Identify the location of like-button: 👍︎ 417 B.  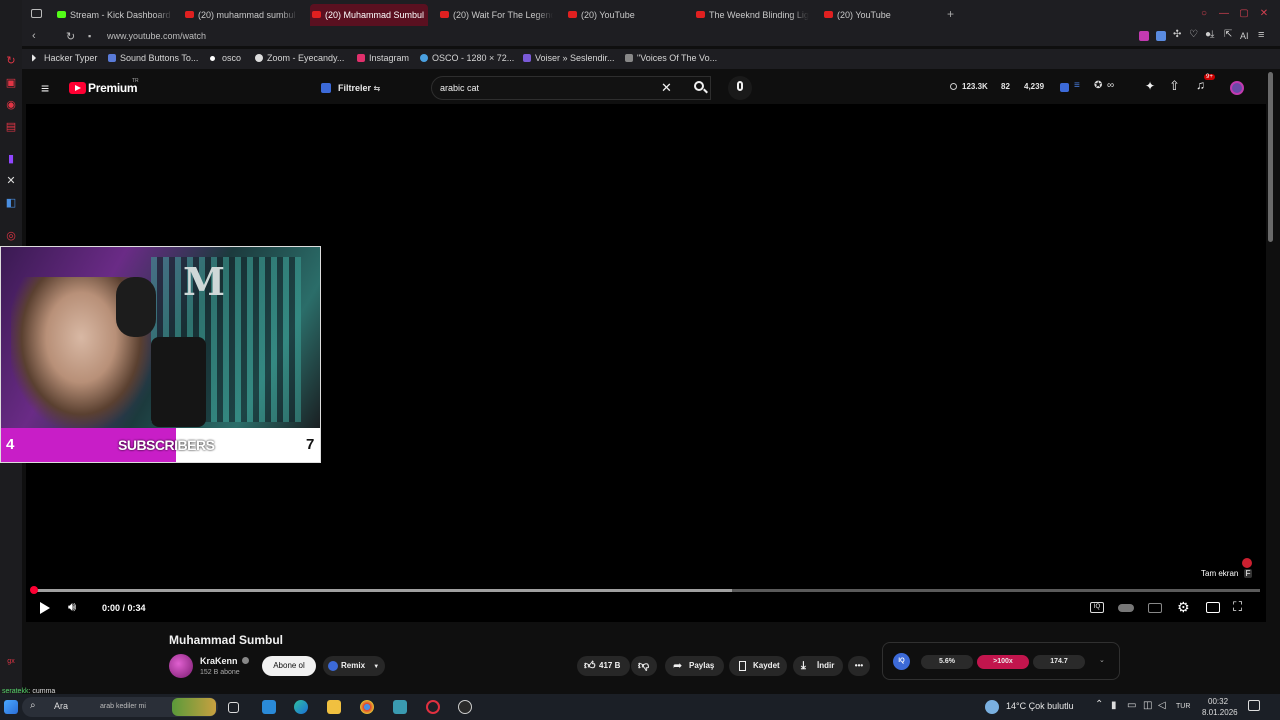
(603, 666).